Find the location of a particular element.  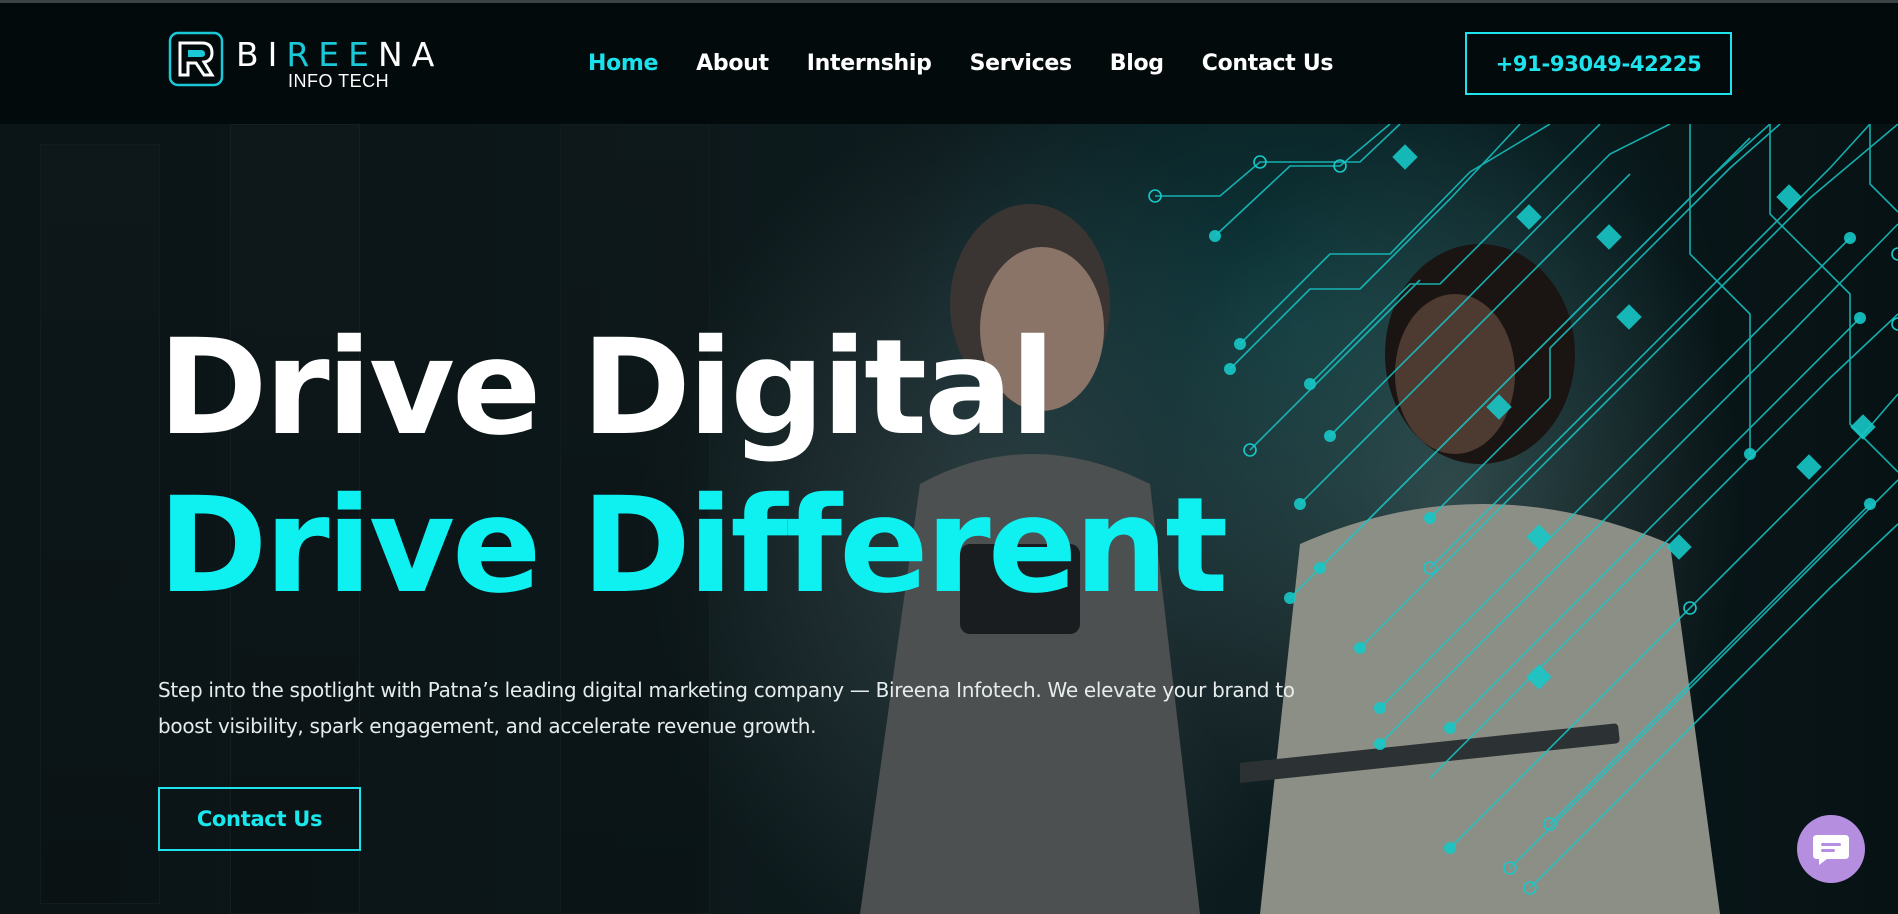

hero-headline-line2: Drive Different is located at coordinates (693, 546).